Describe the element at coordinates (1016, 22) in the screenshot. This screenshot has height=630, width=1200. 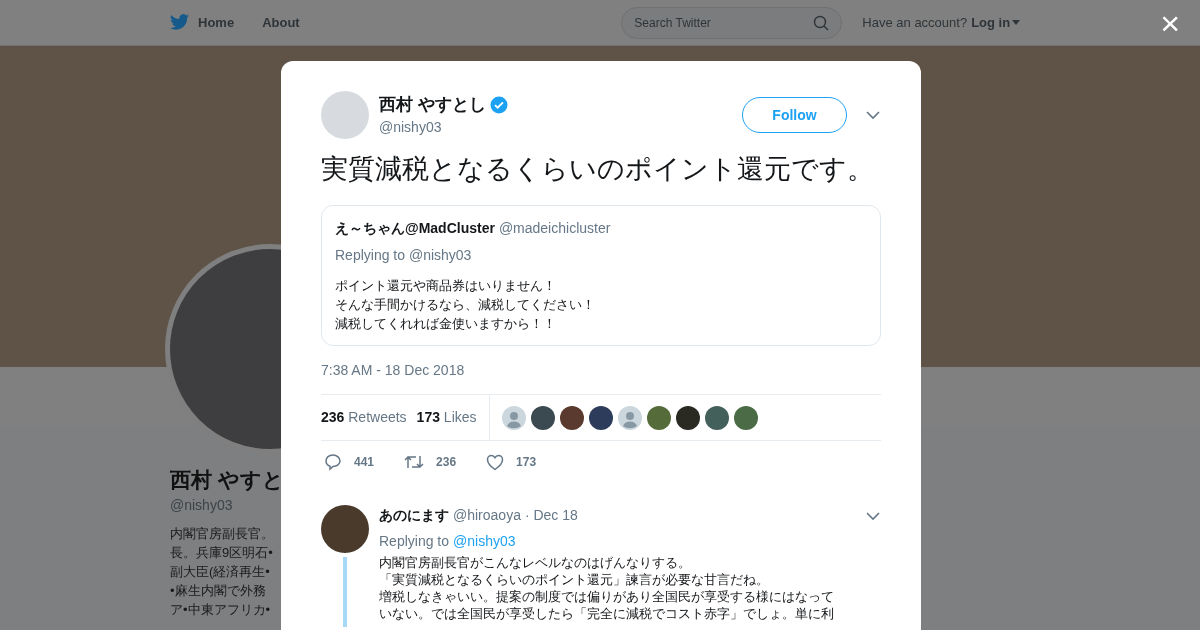
I see `caret-icon` at that location.